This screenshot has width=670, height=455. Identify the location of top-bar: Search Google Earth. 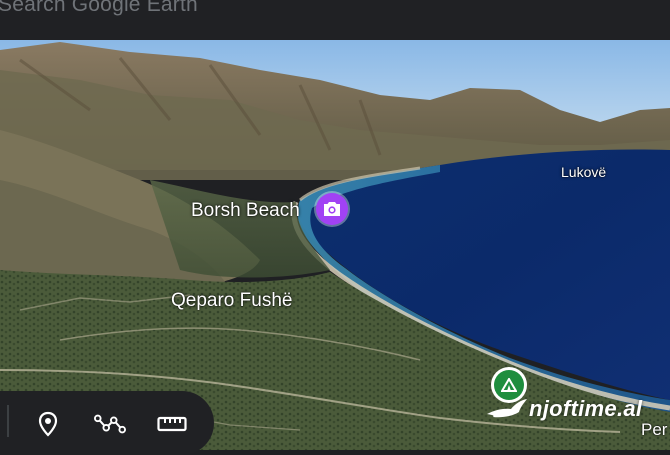
(335, 20).